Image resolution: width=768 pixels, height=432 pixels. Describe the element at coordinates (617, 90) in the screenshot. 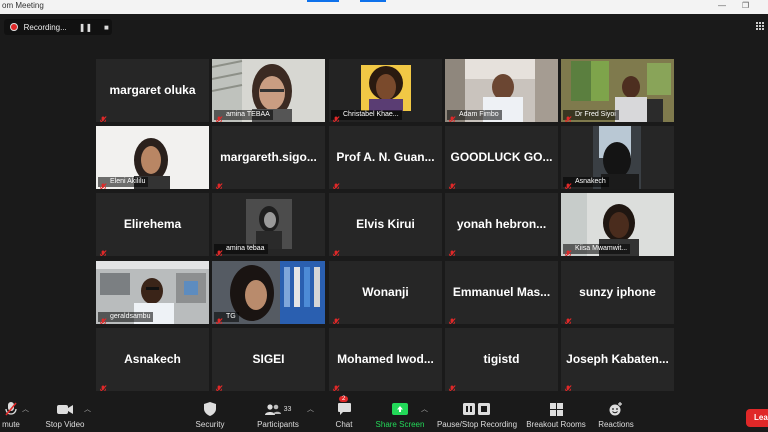

I see `participant-tile: Dr Fred Siyoi` at that location.